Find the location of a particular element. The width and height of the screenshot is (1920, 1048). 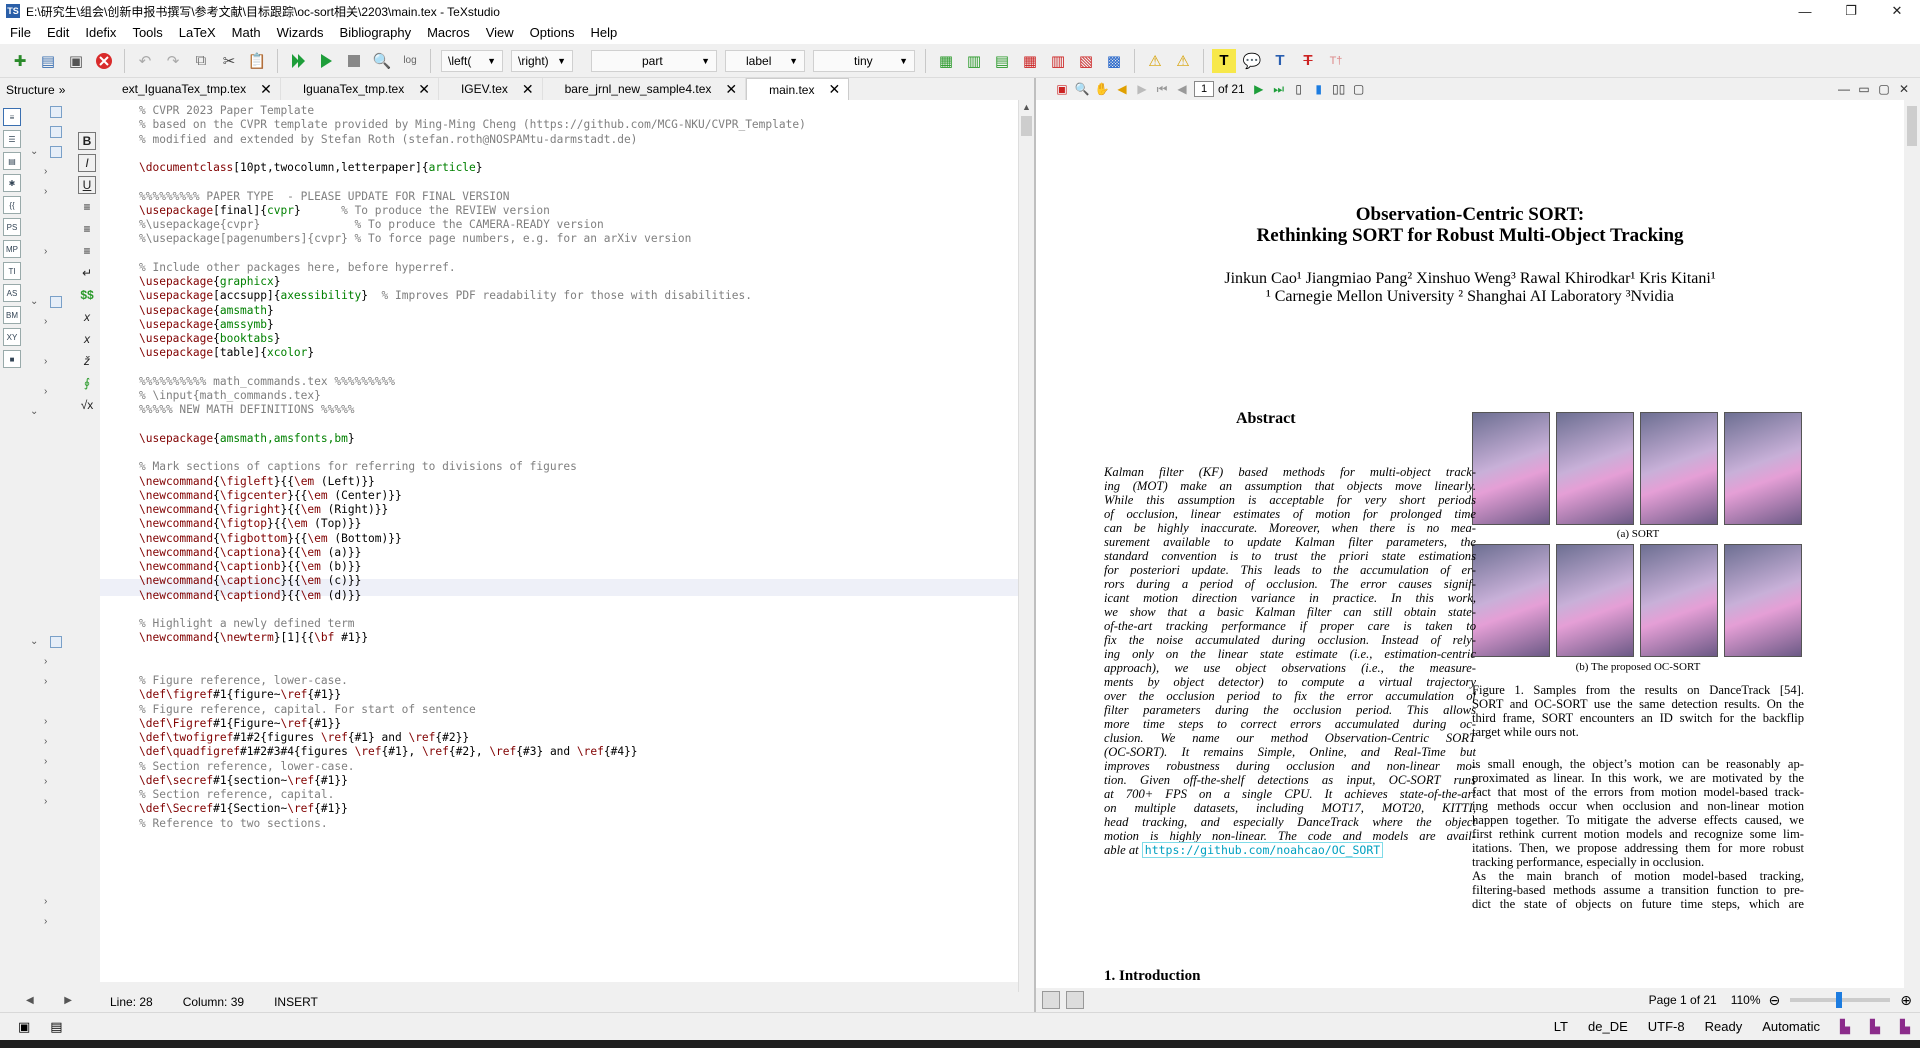

tab-bare-jrnl: bare_jrnl_new_sample4.tex ✕ is located at coordinates (645, 89).